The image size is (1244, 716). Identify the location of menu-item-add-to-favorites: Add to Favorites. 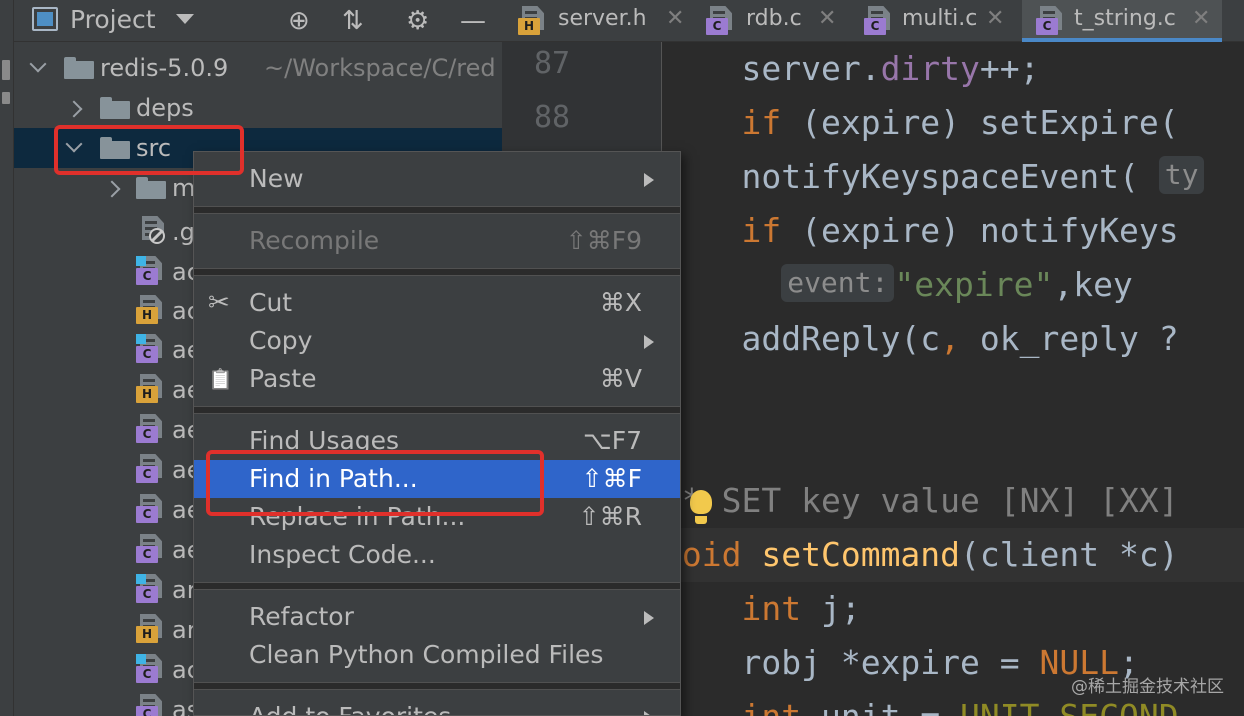
(437, 706).